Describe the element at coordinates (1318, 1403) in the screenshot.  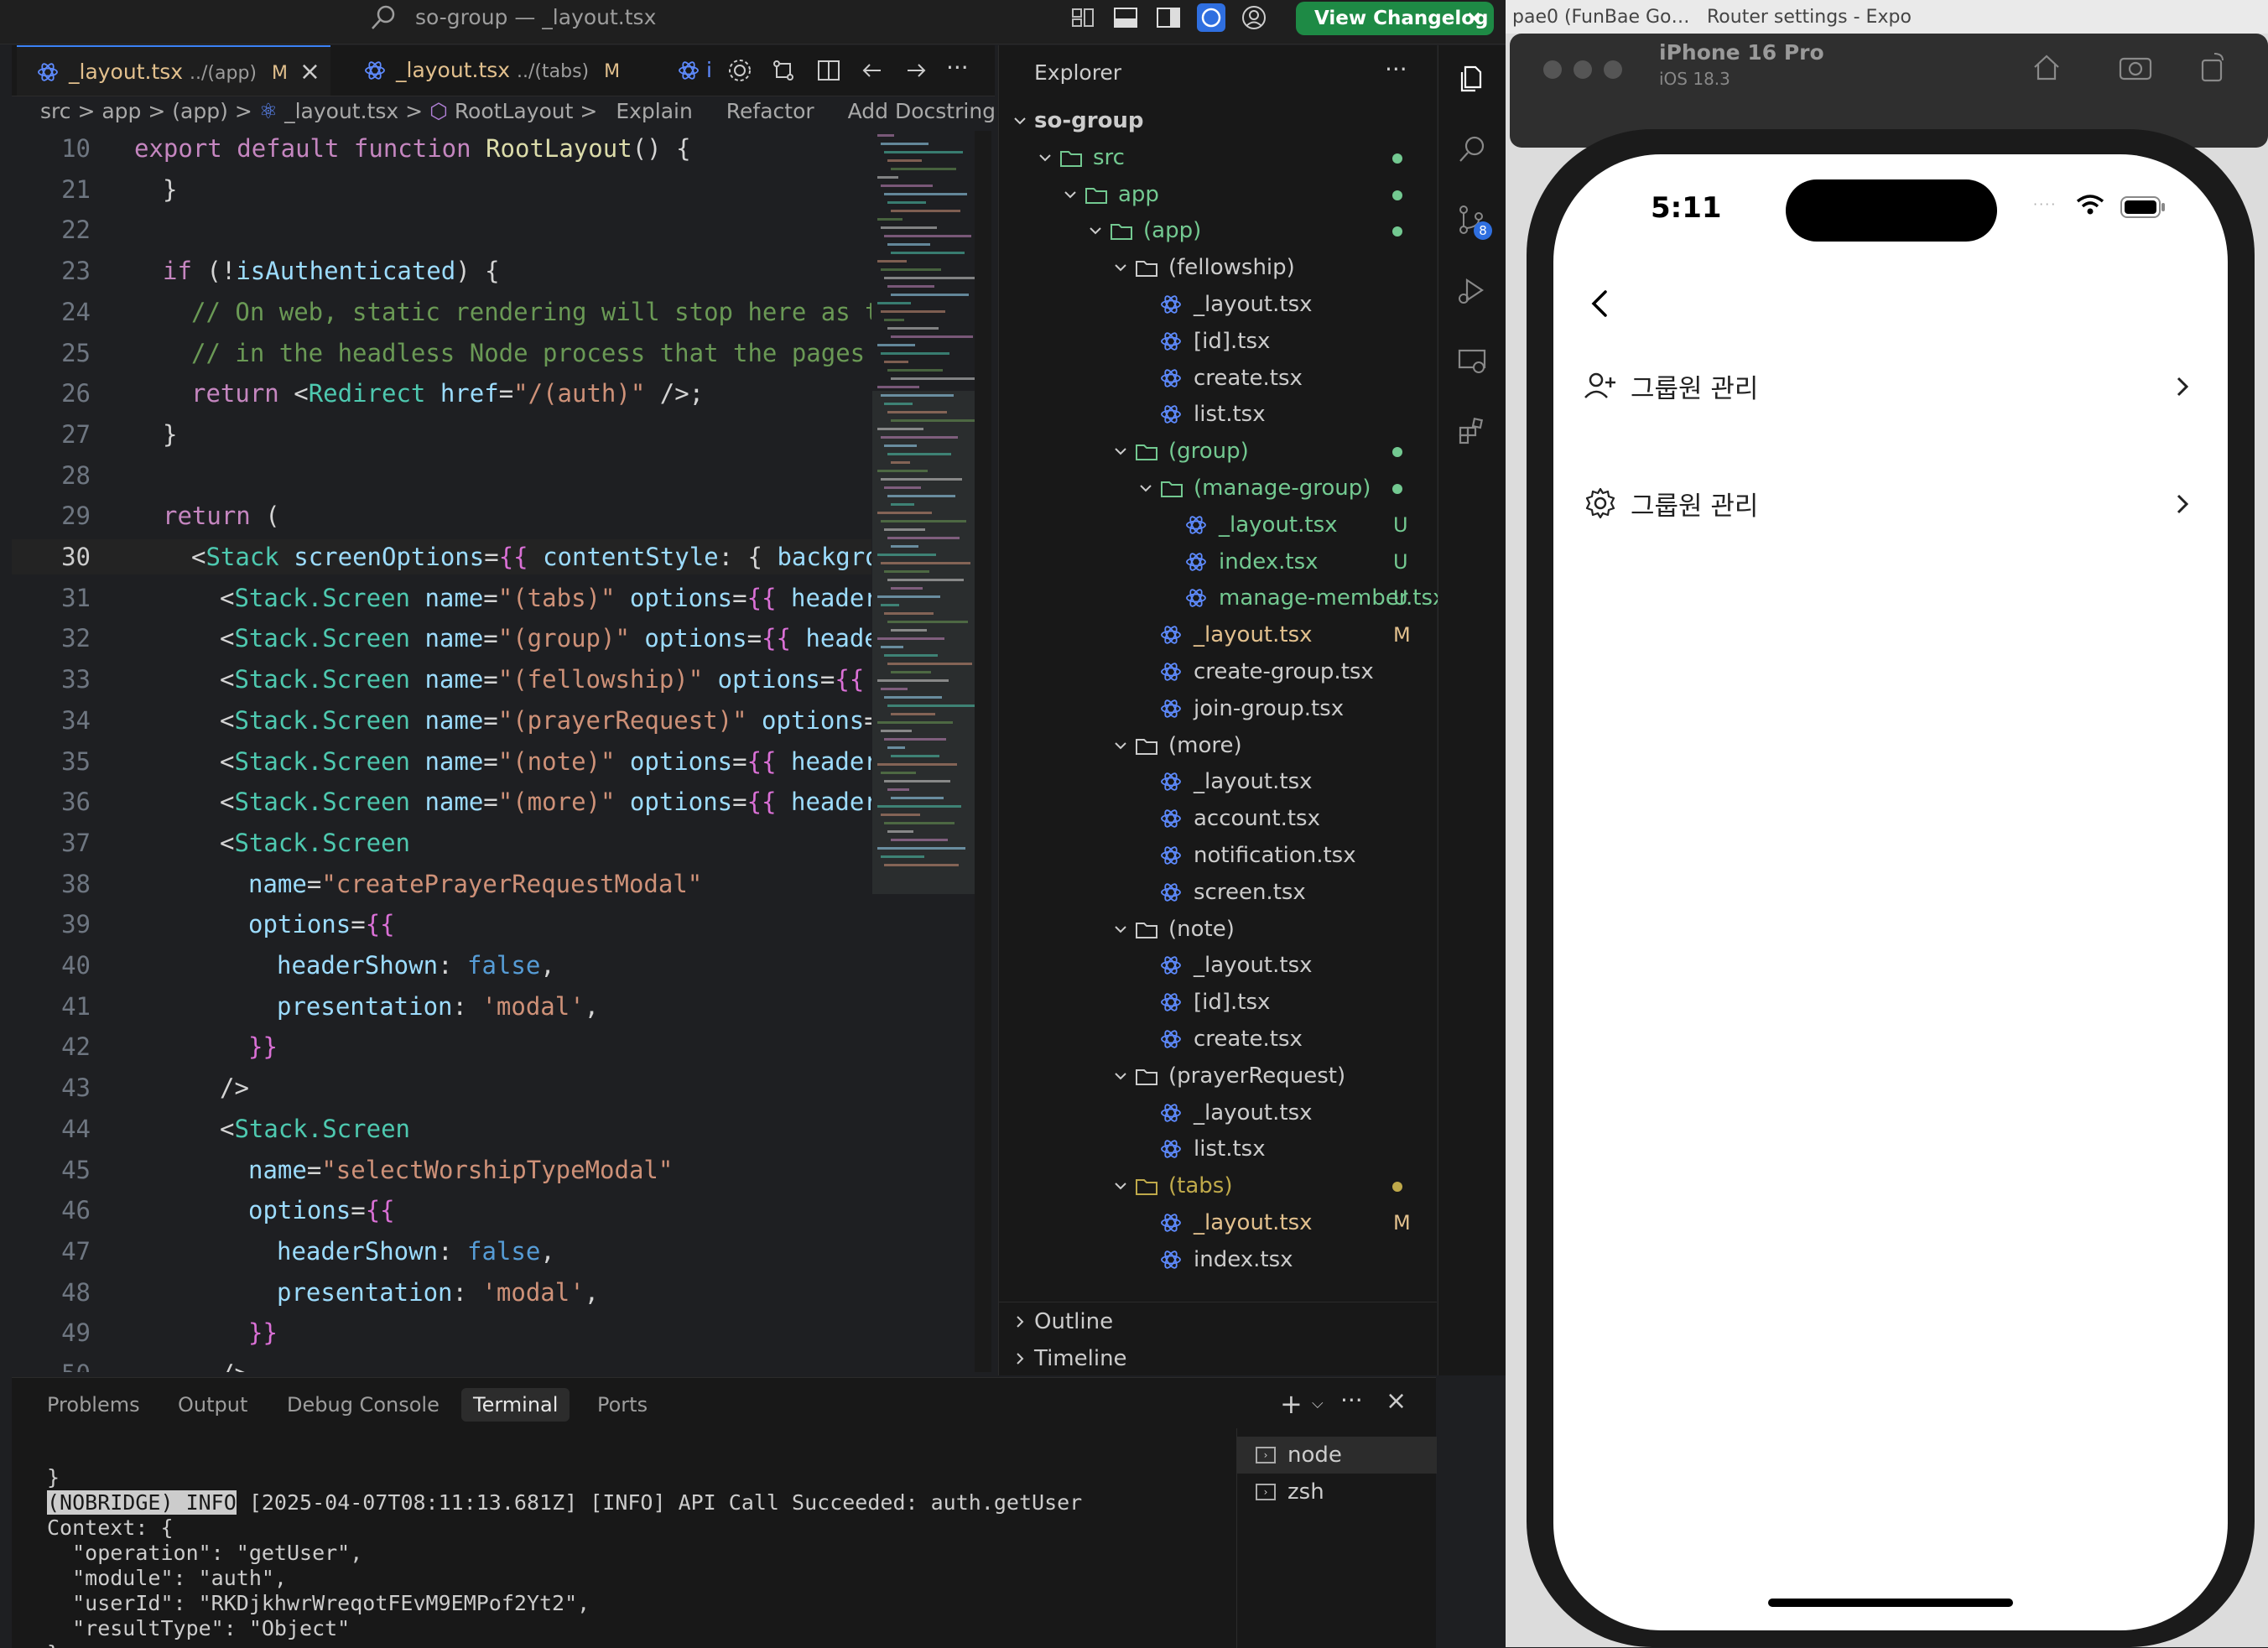
I see `chevron-down-icon: ⌵` at that location.